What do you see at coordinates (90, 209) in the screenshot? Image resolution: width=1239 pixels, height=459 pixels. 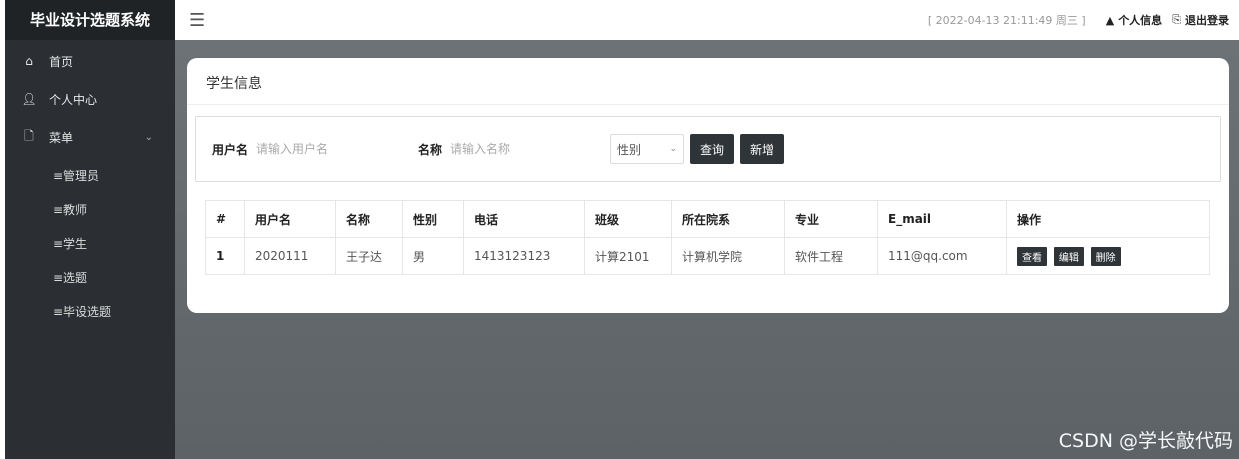 I see `sidebar-item-teacher: ≡教师` at bounding box center [90, 209].